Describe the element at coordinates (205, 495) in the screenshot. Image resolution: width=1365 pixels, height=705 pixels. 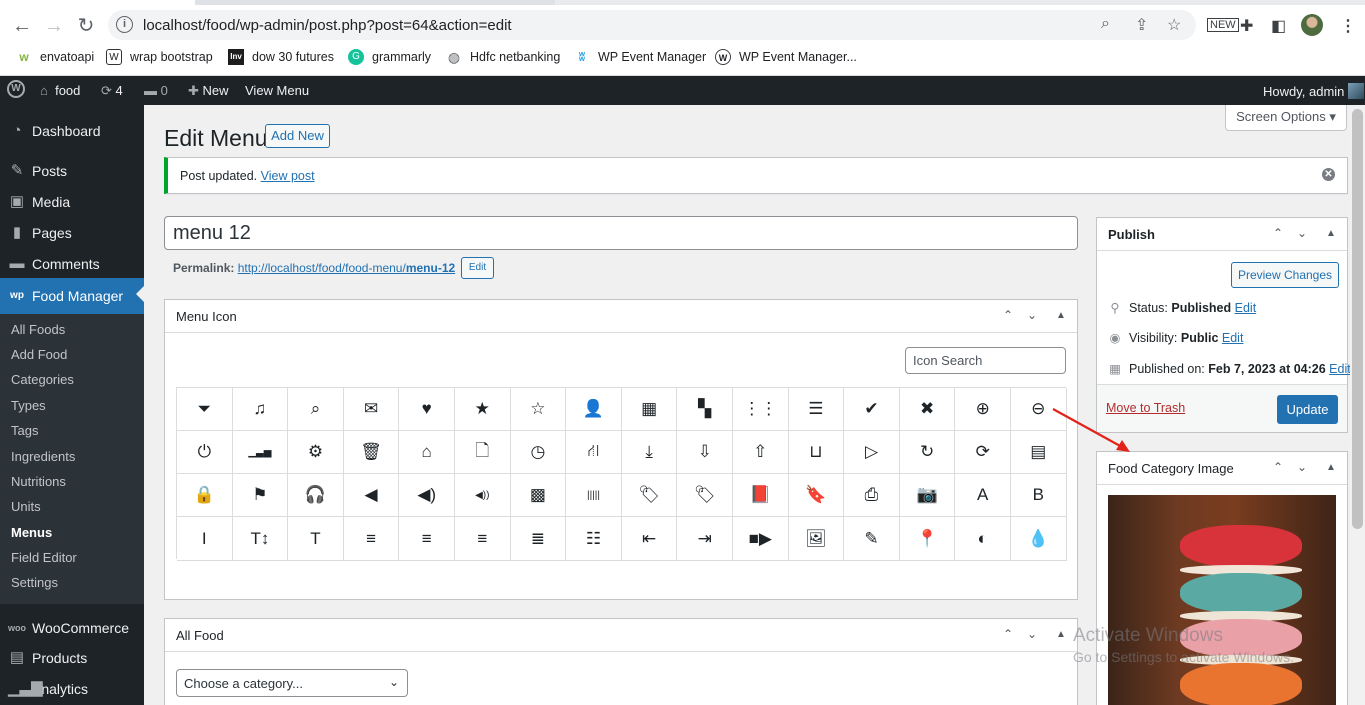
I see `icon-option: 🔒` at that location.